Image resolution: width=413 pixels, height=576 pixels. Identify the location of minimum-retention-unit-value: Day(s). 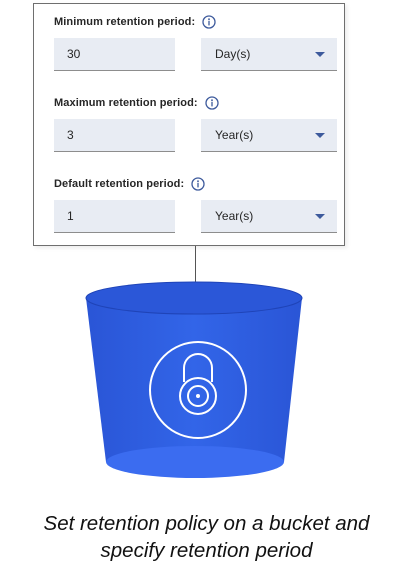
(233, 54).